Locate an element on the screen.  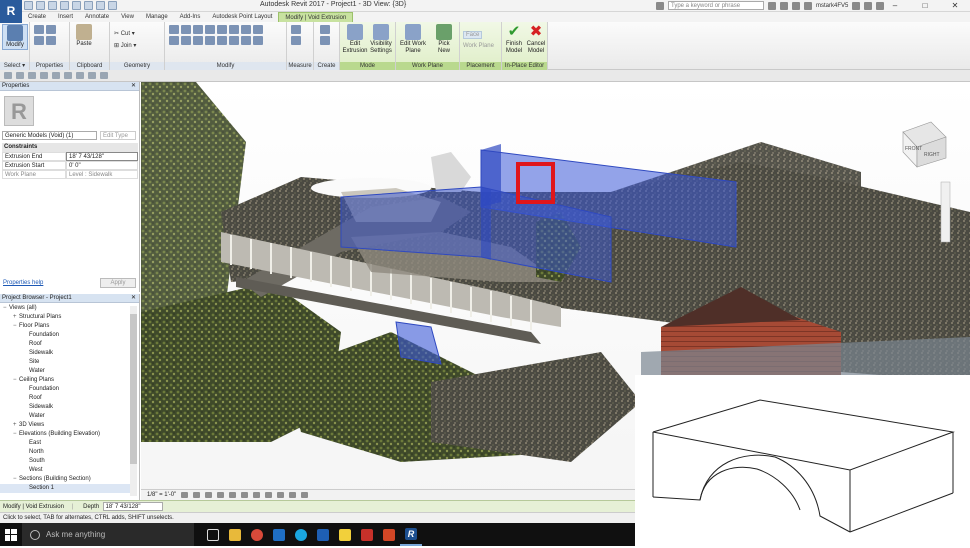
tab-manage: Manage is located at coordinates (157, 17).